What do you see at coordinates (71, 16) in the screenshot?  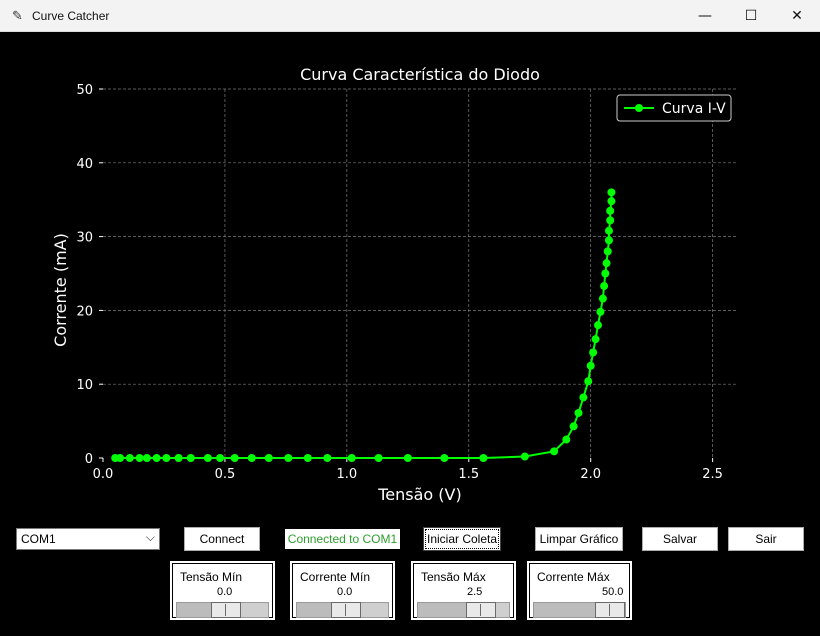 I see `window-title: Curve Catcher` at bounding box center [71, 16].